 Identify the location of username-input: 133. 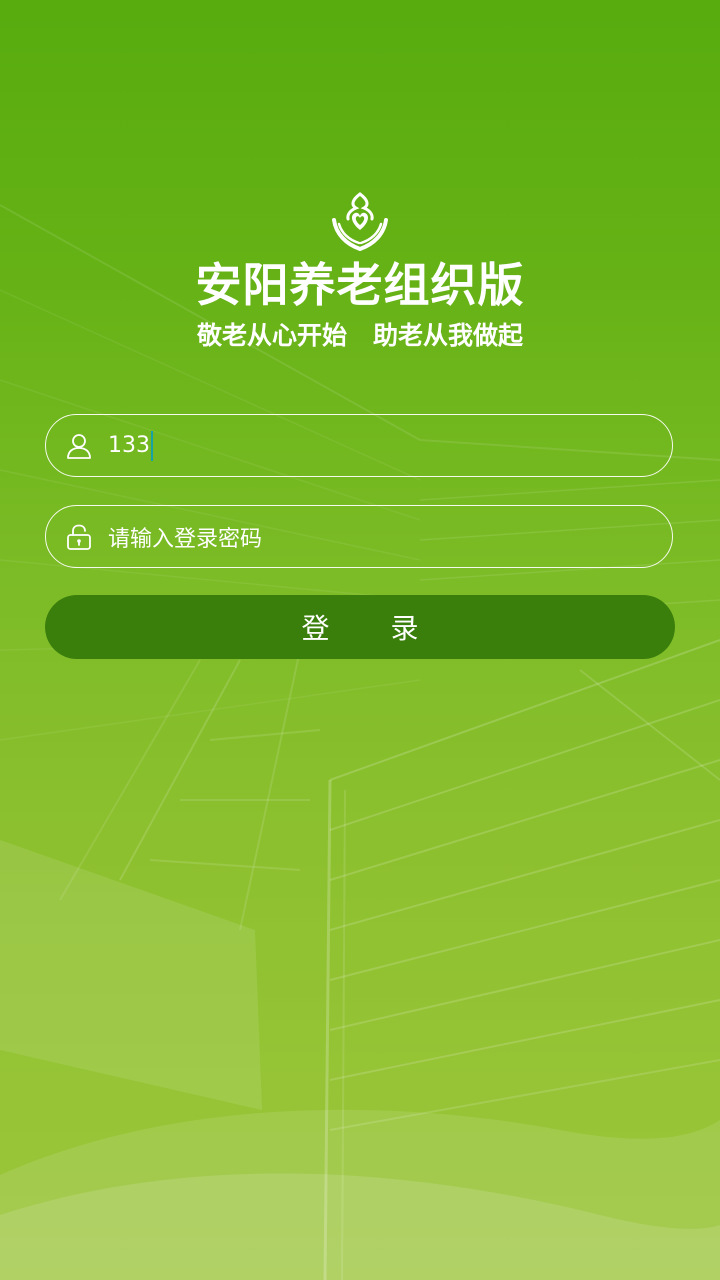
(130, 445).